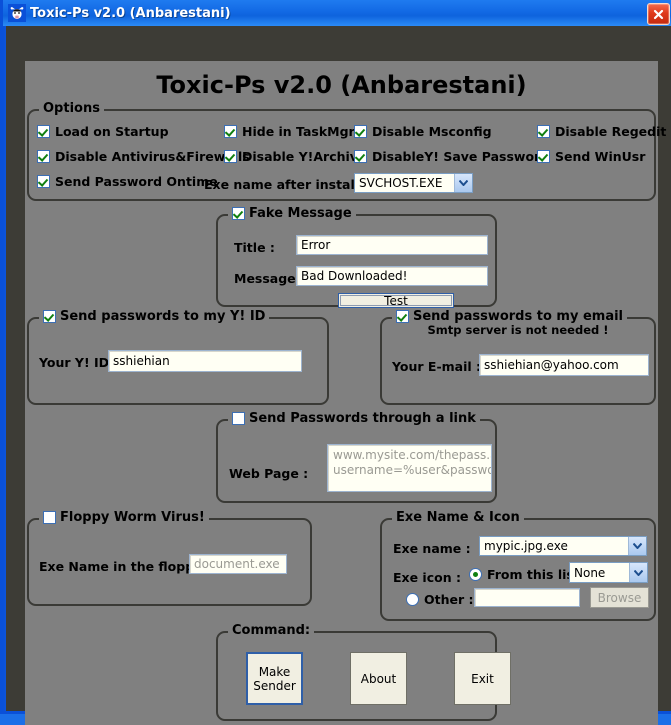 The width and height of the screenshot is (671, 725). What do you see at coordinates (125, 566) in the screenshot?
I see `floppy-field-label: Exe Name in the floppy :` at bounding box center [125, 566].